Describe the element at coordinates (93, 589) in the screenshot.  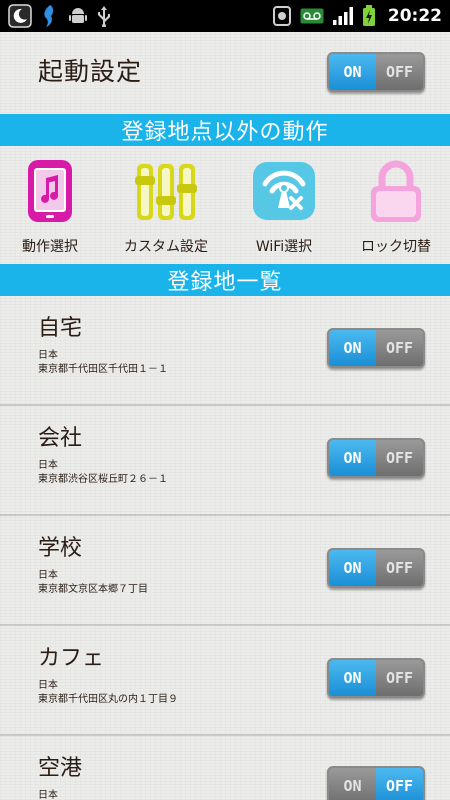
I see `location-address: 東京都文京区本郷７丁目` at that location.